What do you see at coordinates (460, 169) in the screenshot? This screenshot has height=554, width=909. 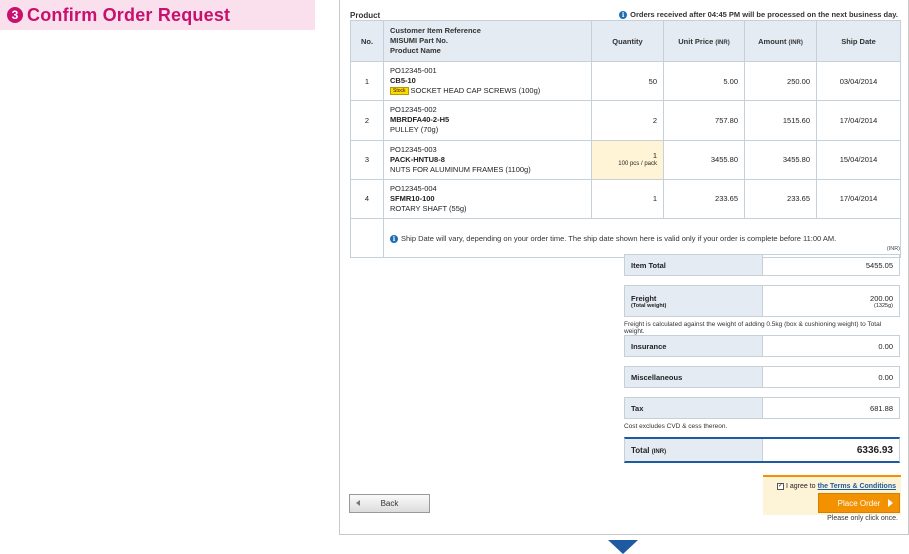 I see `product-name: NUTS FOR ALUMINUM FRAMES (1100g)` at bounding box center [460, 169].